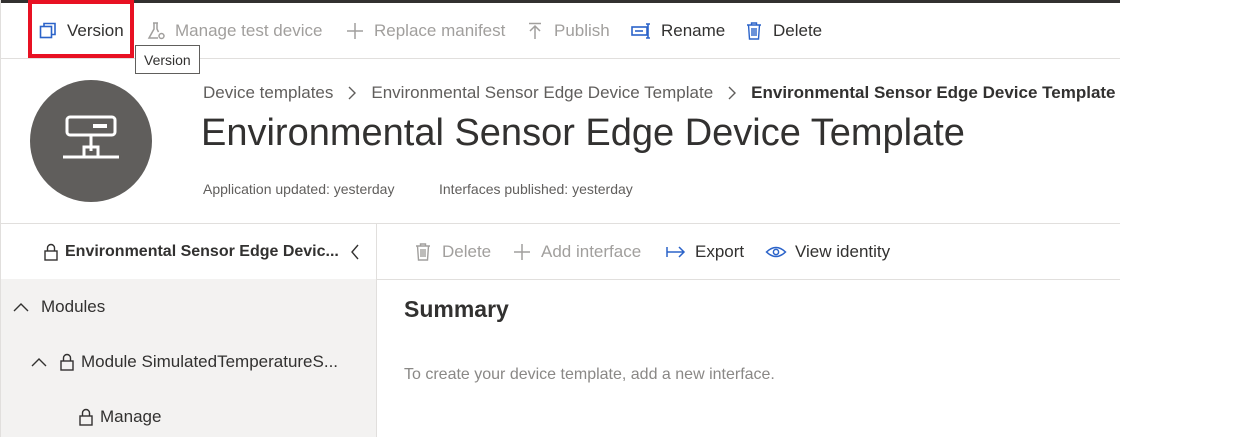 This screenshot has width=1253, height=437. What do you see at coordinates (156, 31) in the screenshot?
I see `flask-gear-icon` at bounding box center [156, 31].